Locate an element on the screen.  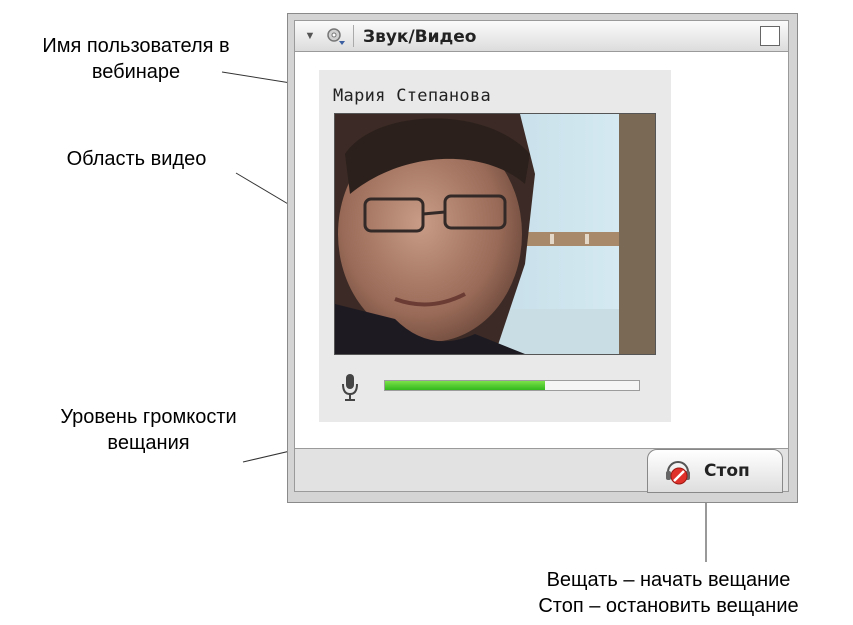
annotation-volume-line1: Уровень громкости is located at coordinates (148, 417).